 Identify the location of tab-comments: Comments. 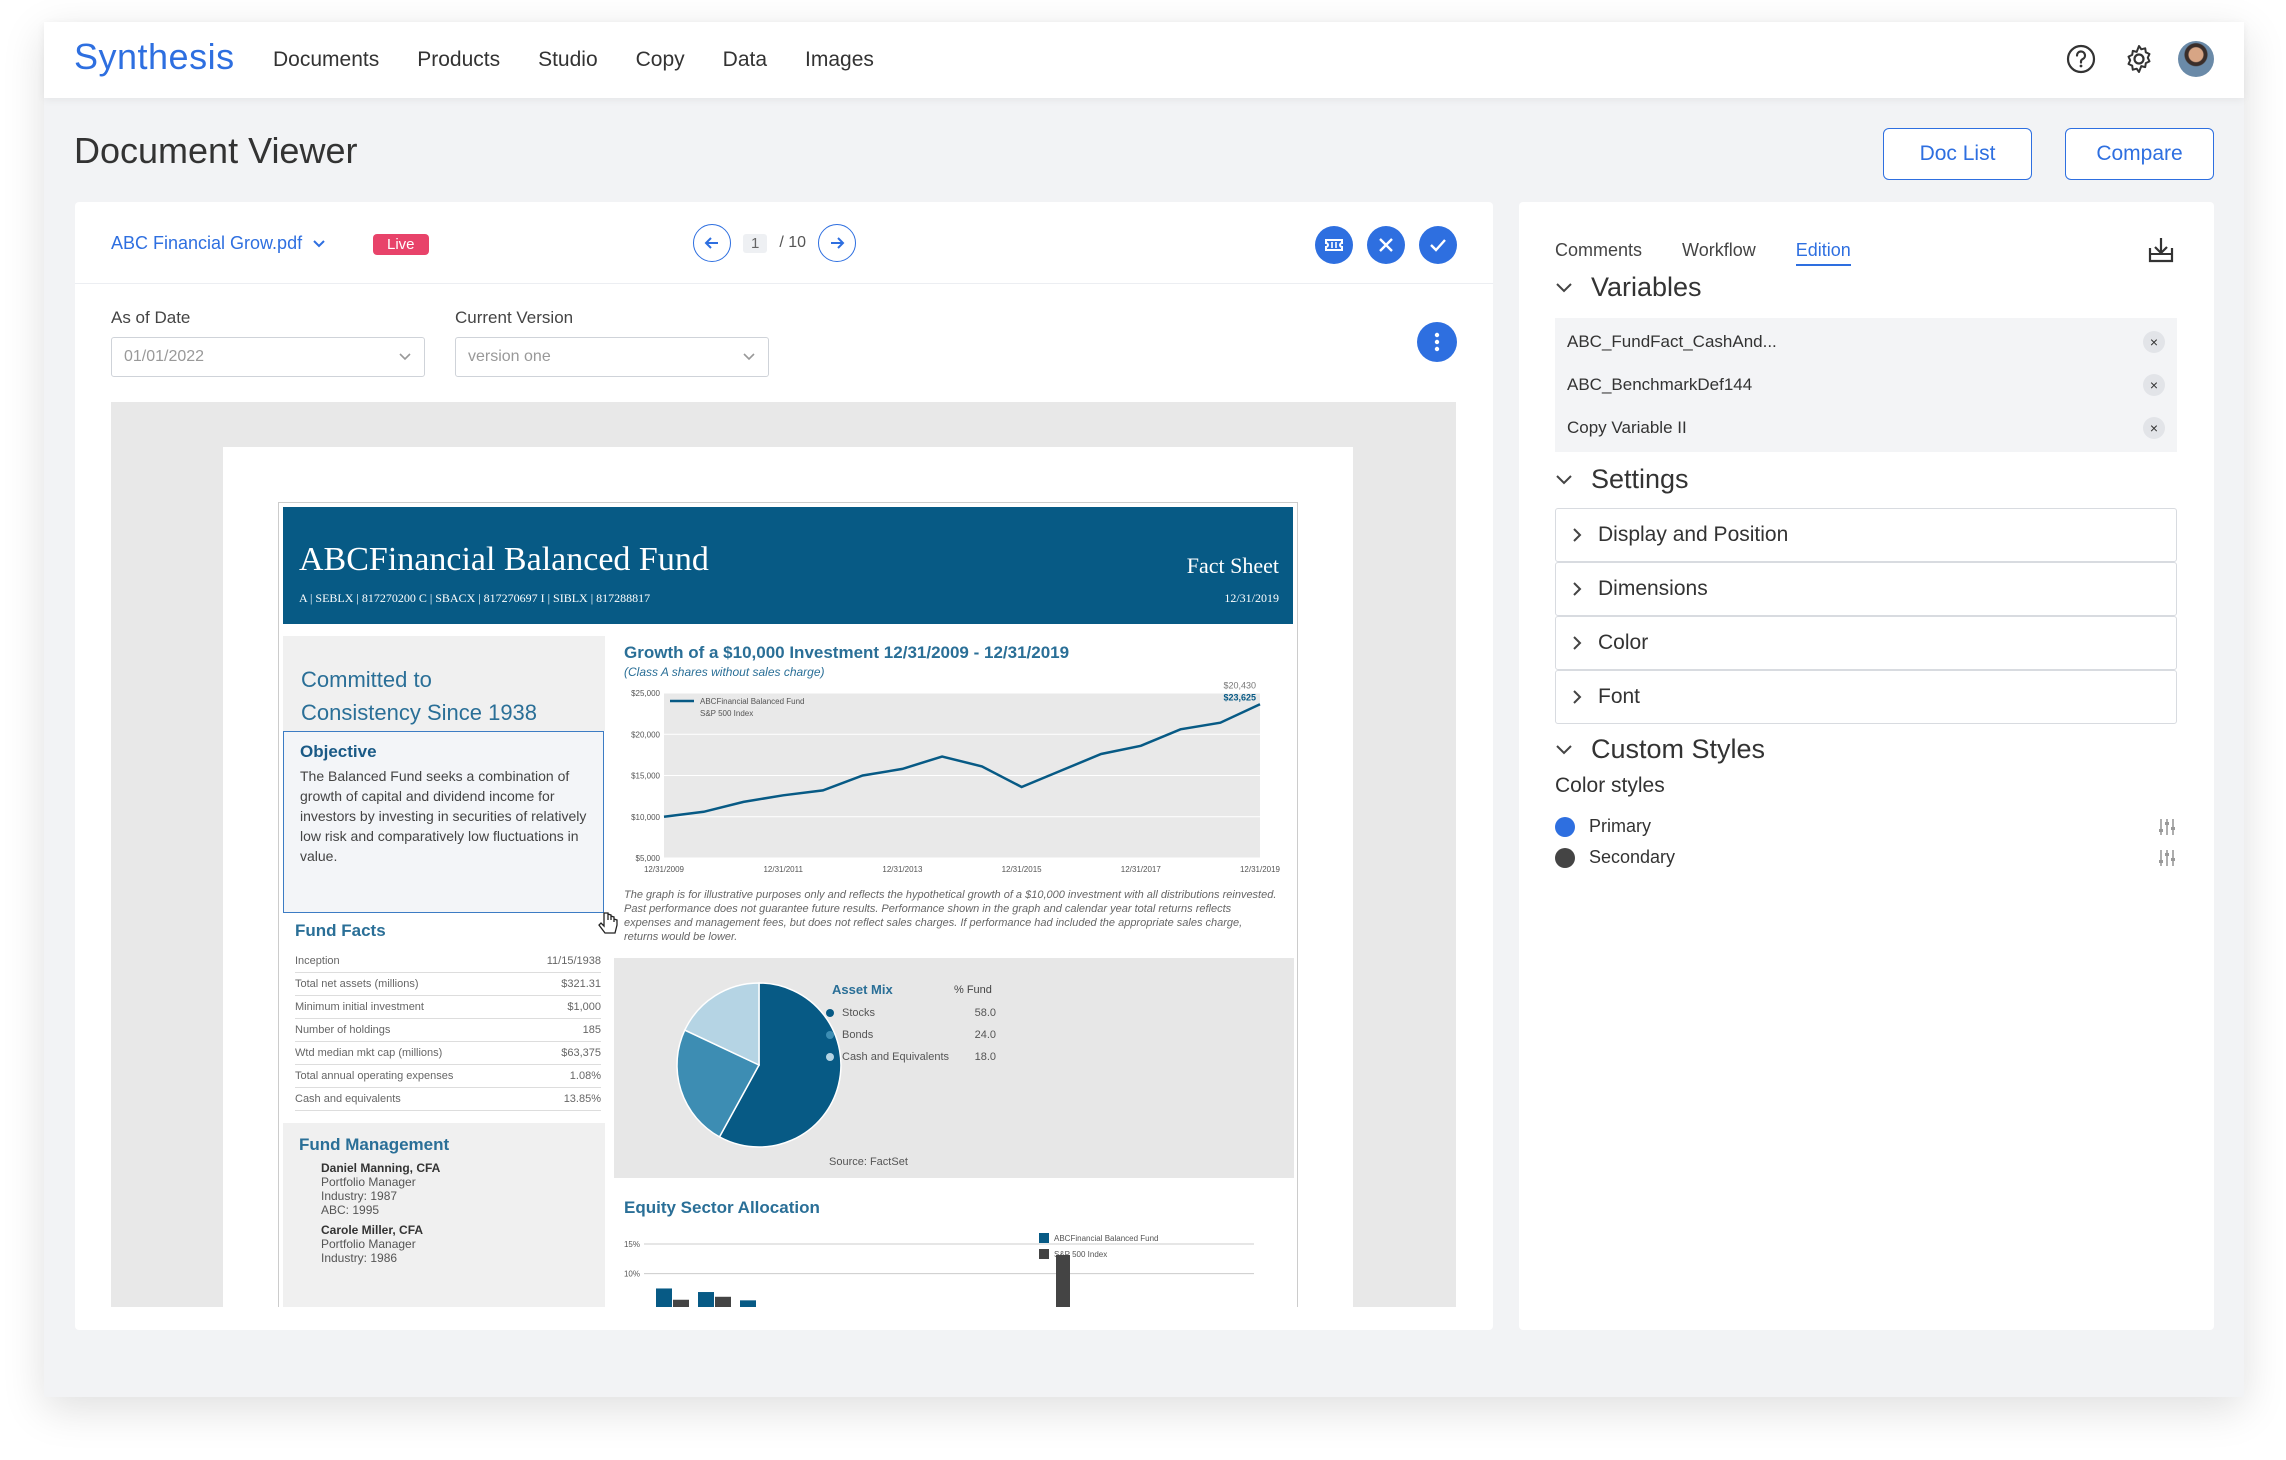
(1598, 253).